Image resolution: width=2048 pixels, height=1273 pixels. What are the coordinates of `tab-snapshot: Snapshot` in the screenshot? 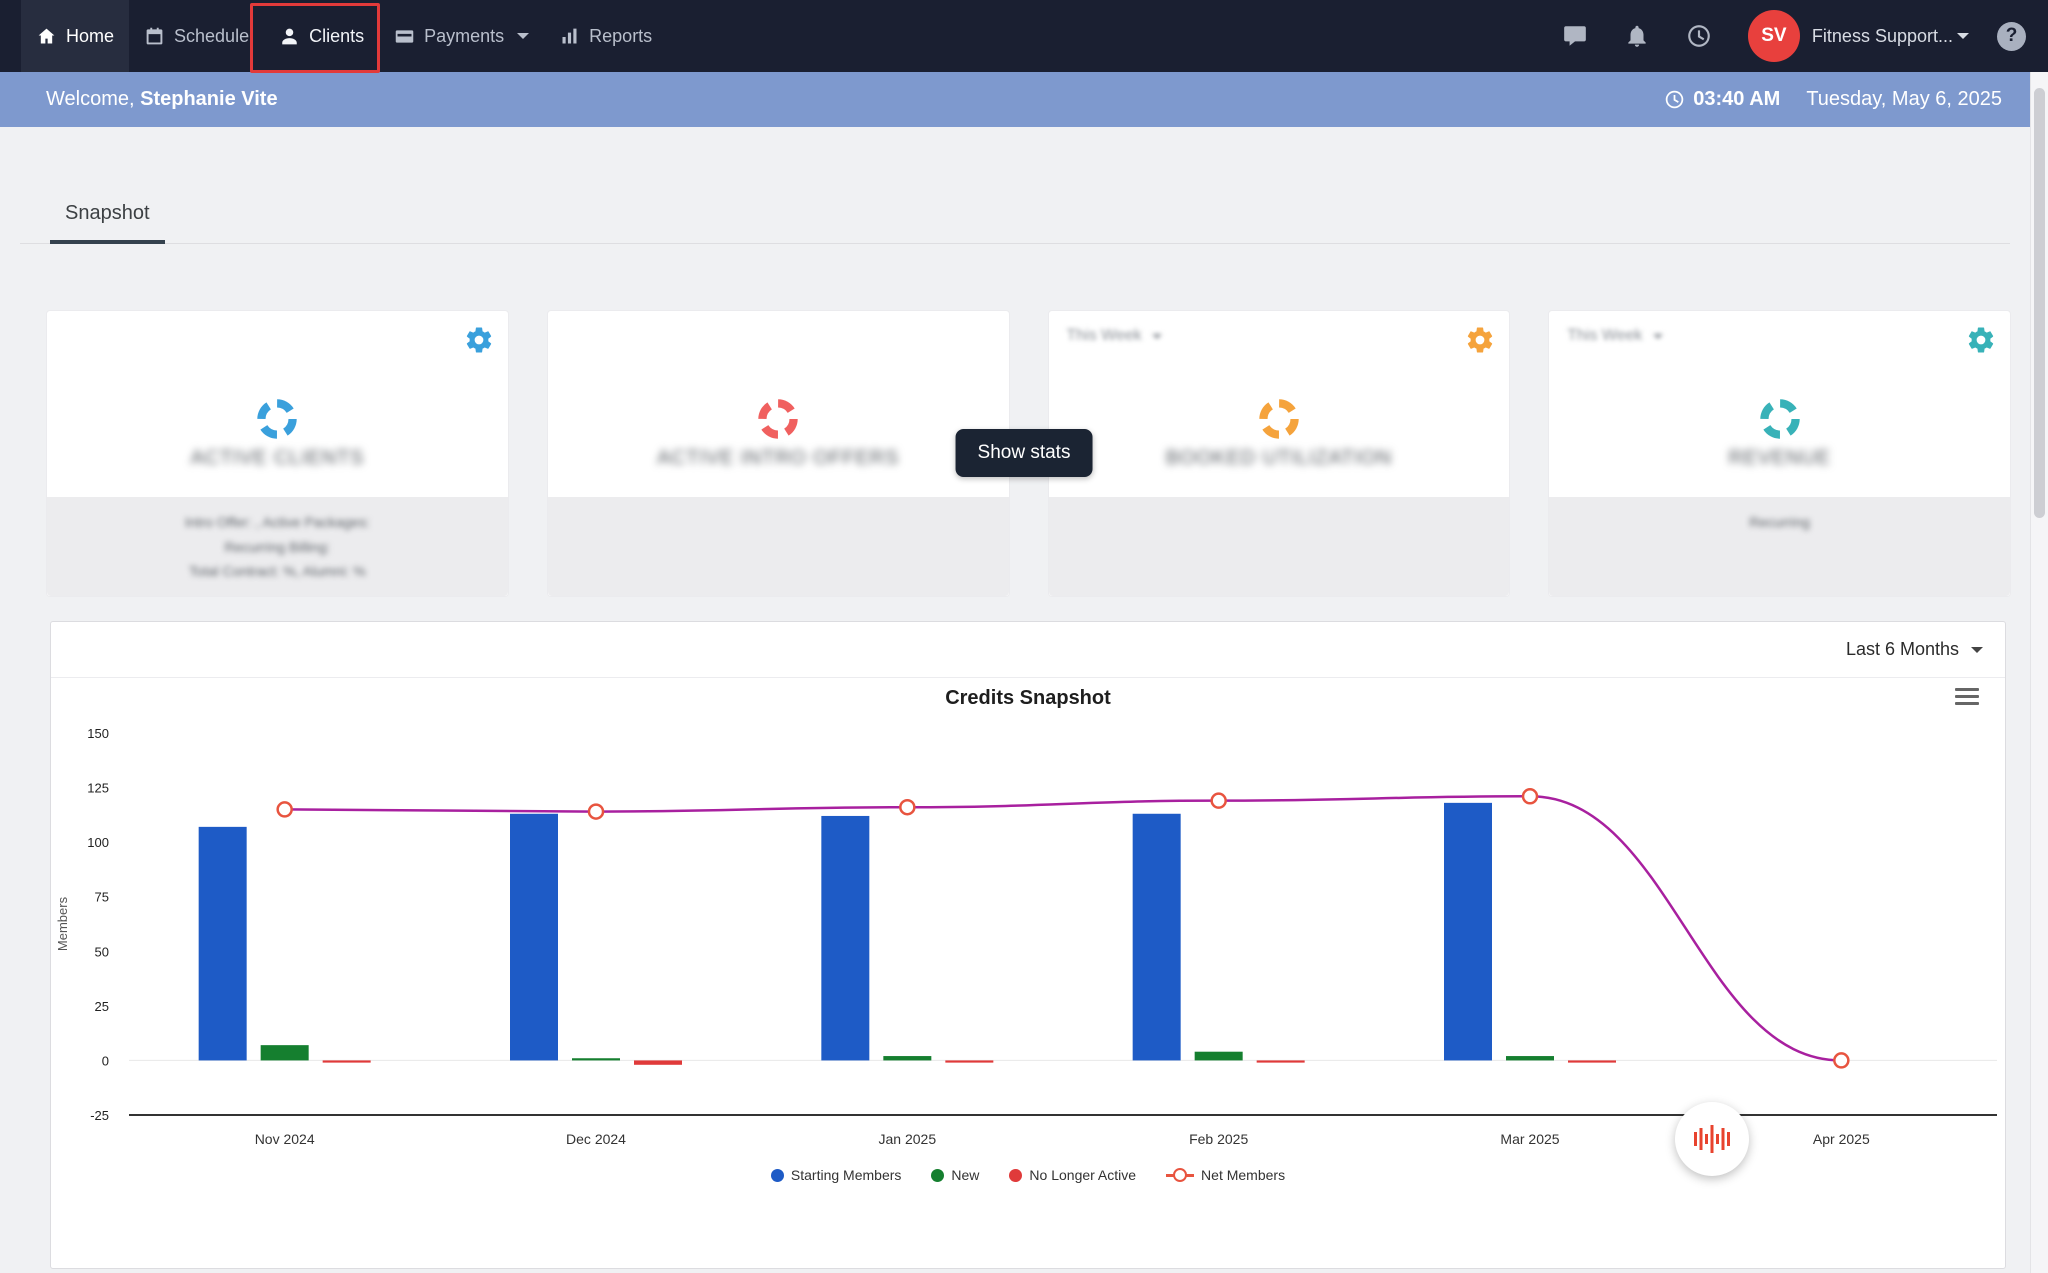 It's located at (107, 215).